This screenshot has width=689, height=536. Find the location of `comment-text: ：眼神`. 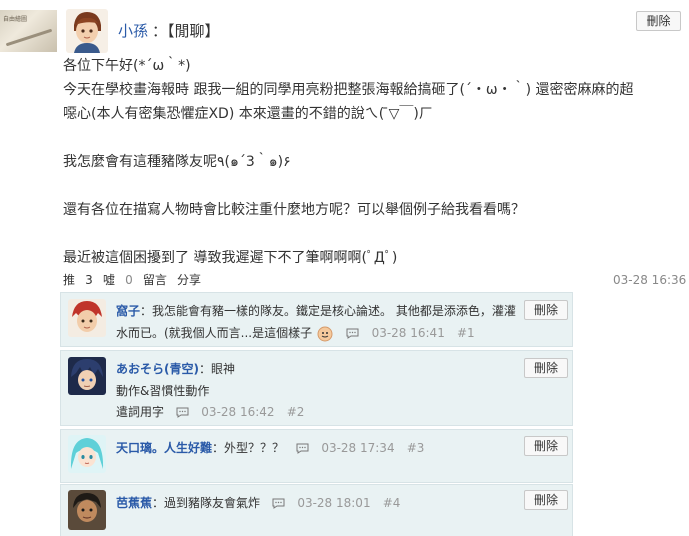

comment-text: ：眼神 is located at coordinates (216, 369).